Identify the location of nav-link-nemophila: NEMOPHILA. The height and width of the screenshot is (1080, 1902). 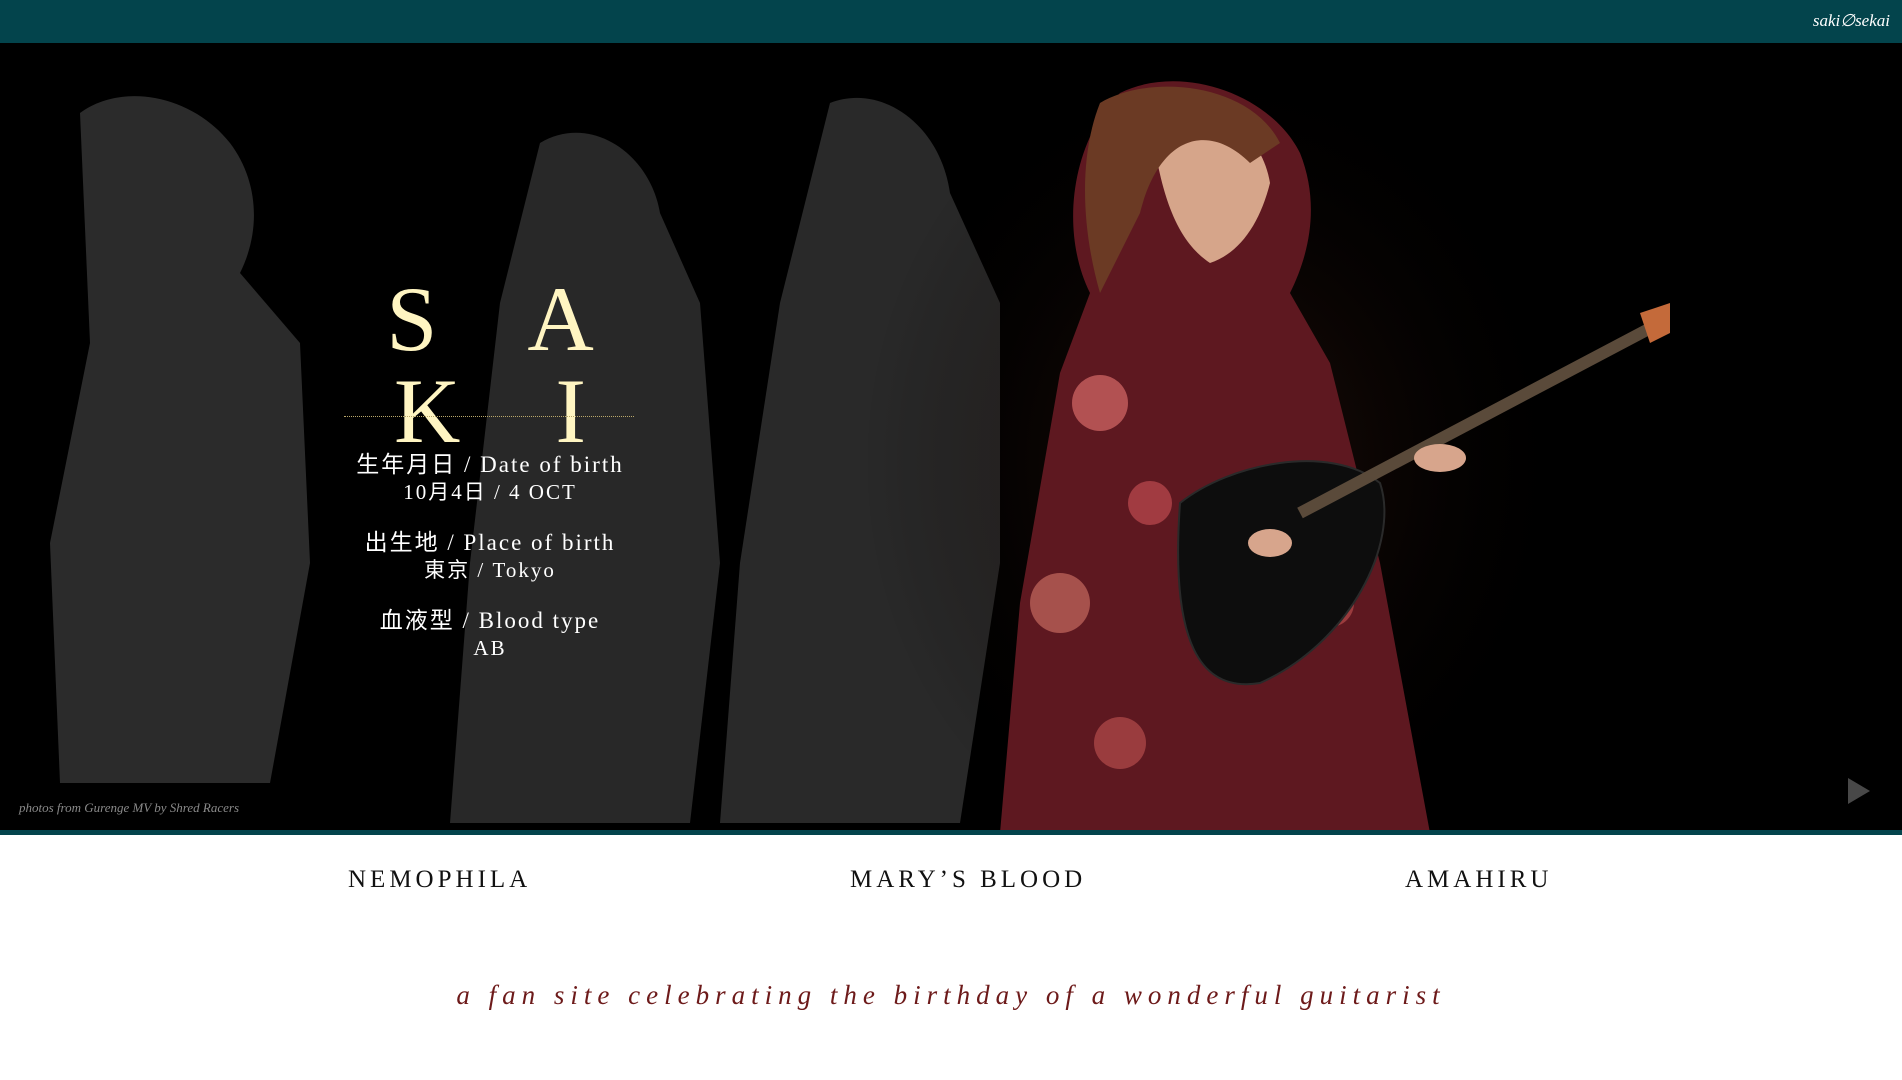
(439, 880).